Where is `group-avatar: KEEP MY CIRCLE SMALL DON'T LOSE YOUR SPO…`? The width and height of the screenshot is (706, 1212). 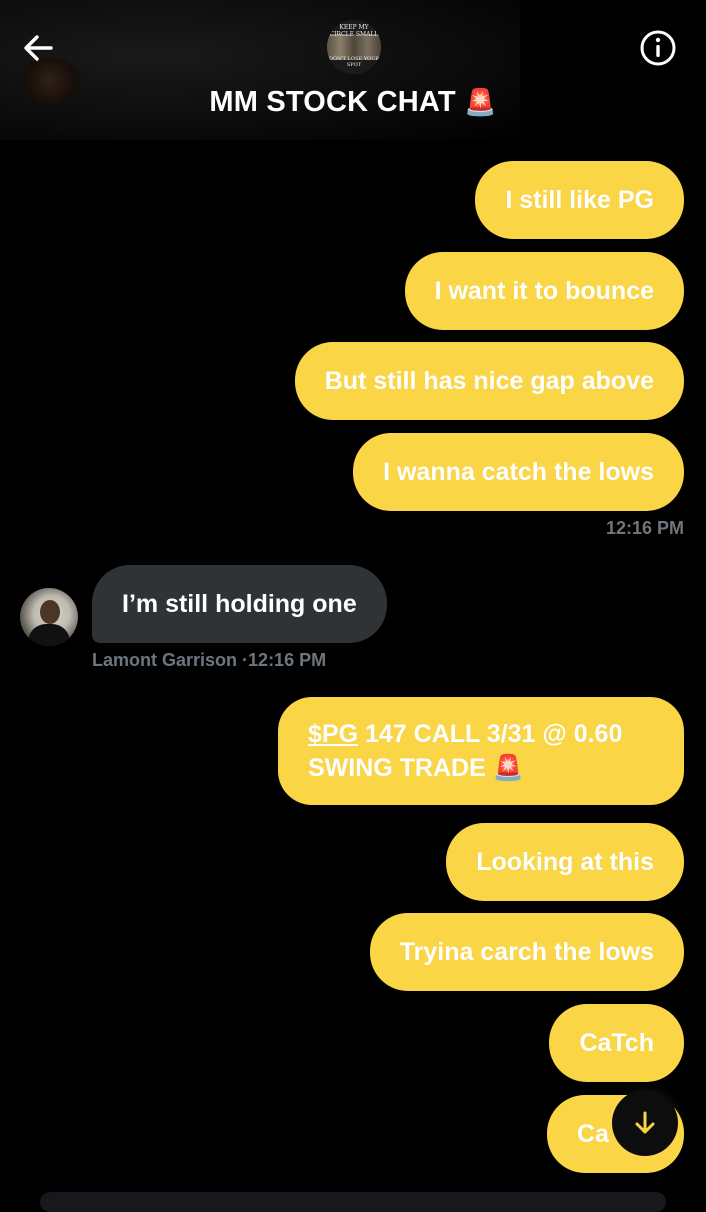
group-avatar: KEEP MY CIRCLE SMALL DON'T LOSE YOUR SPO… is located at coordinates (354, 47).